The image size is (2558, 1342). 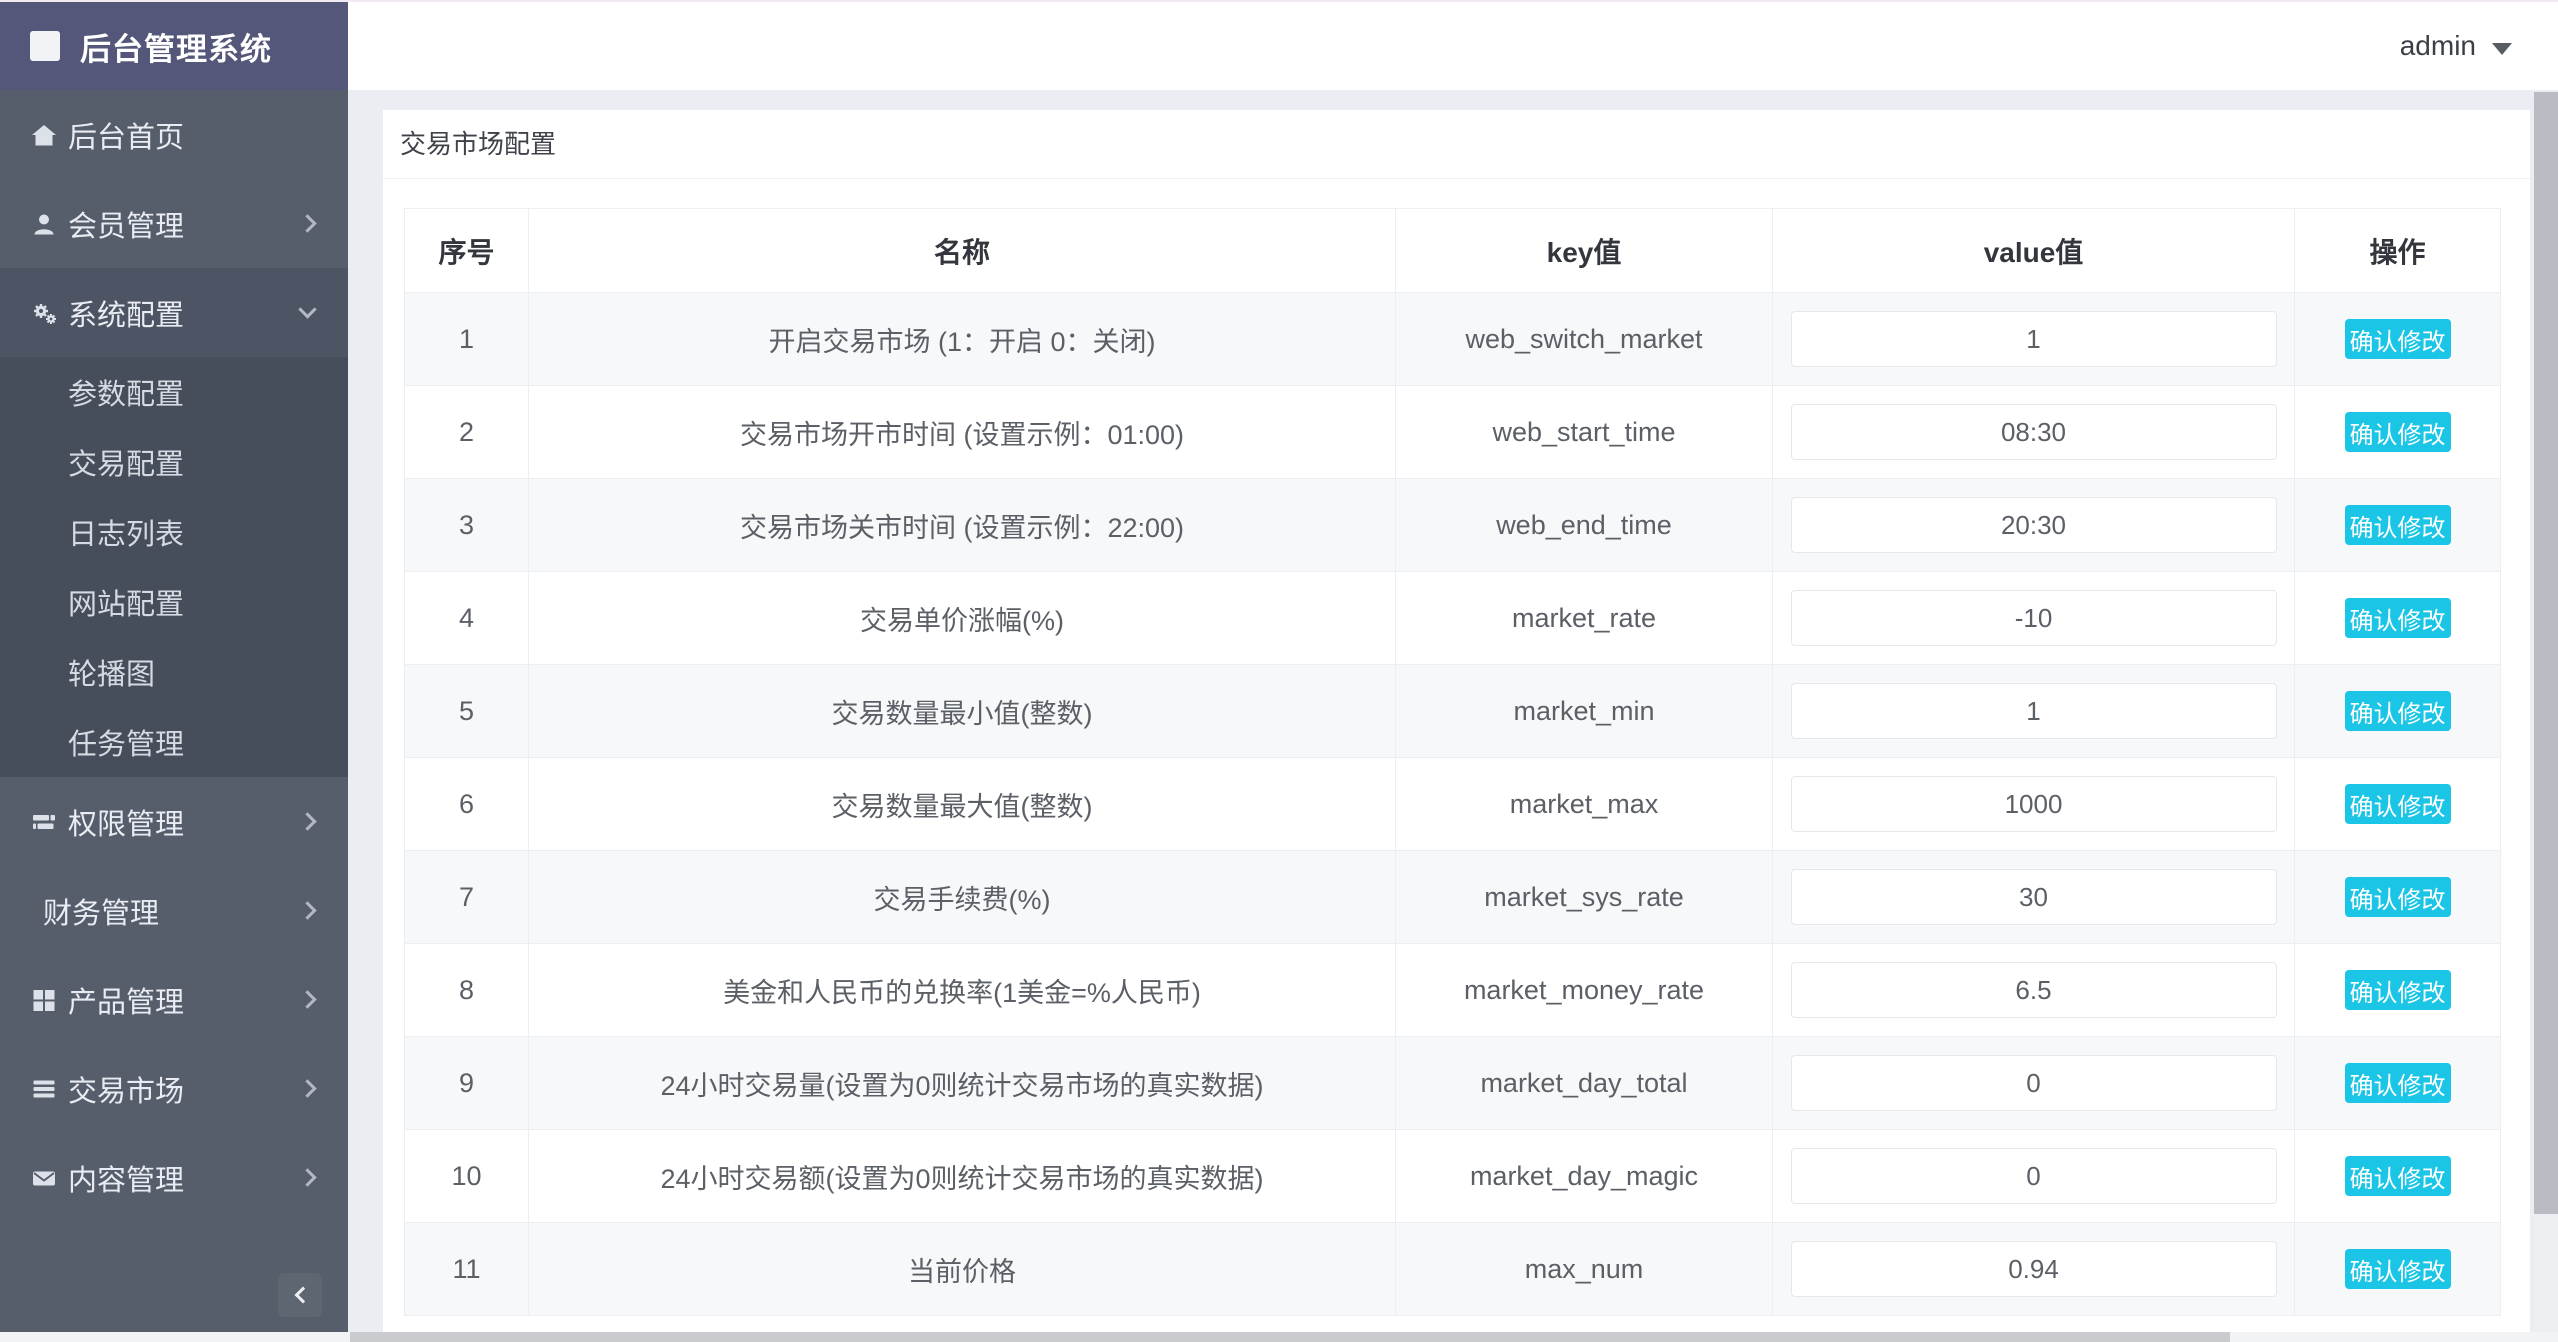 I want to click on app-logo-icon, so click(x=45, y=46).